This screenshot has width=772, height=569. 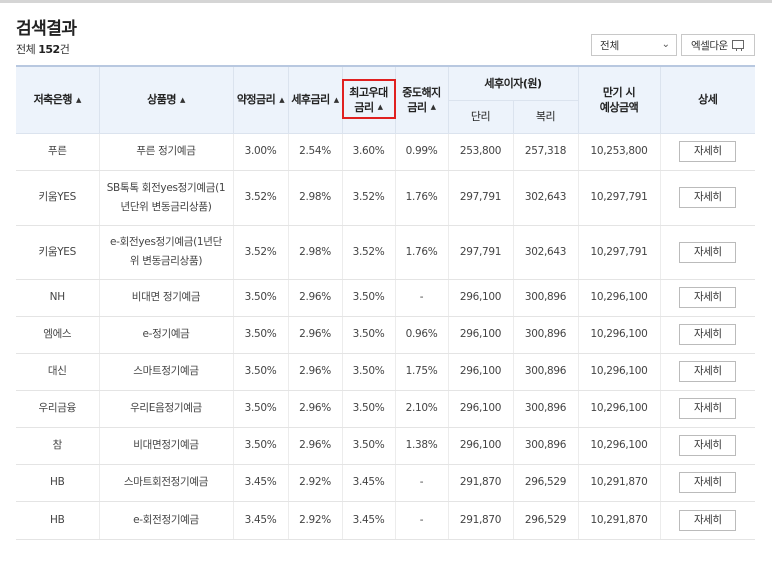 I want to click on cell-compound: 257,318, so click(x=546, y=152).